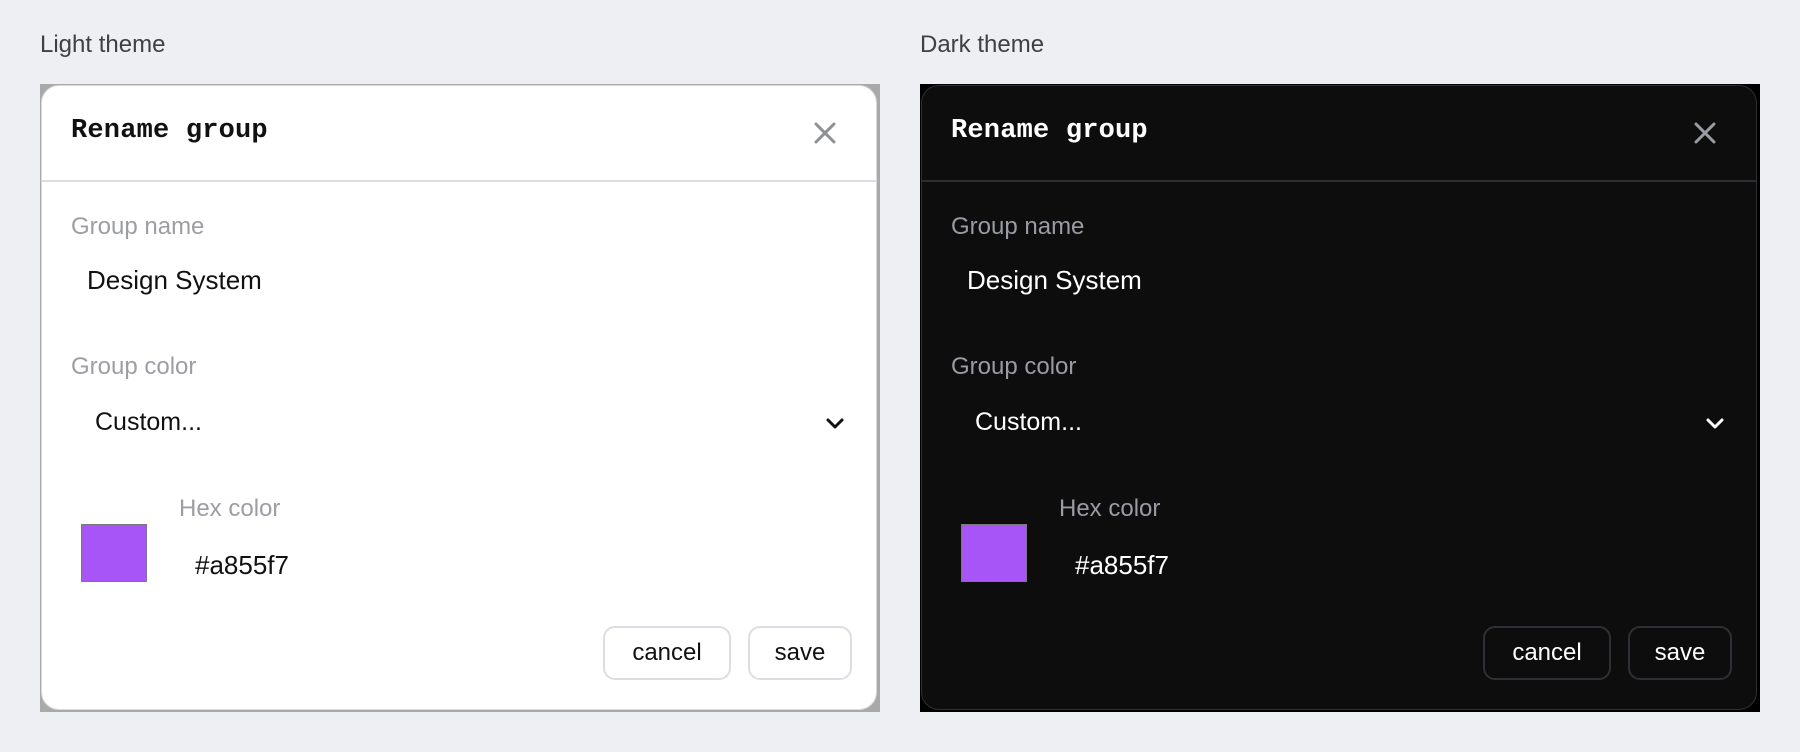 The image size is (1800, 752). What do you see at coordinates (982, 44) in the screenshot?
I see `theme-label: Dark theme` at bounding box center [982, 44].